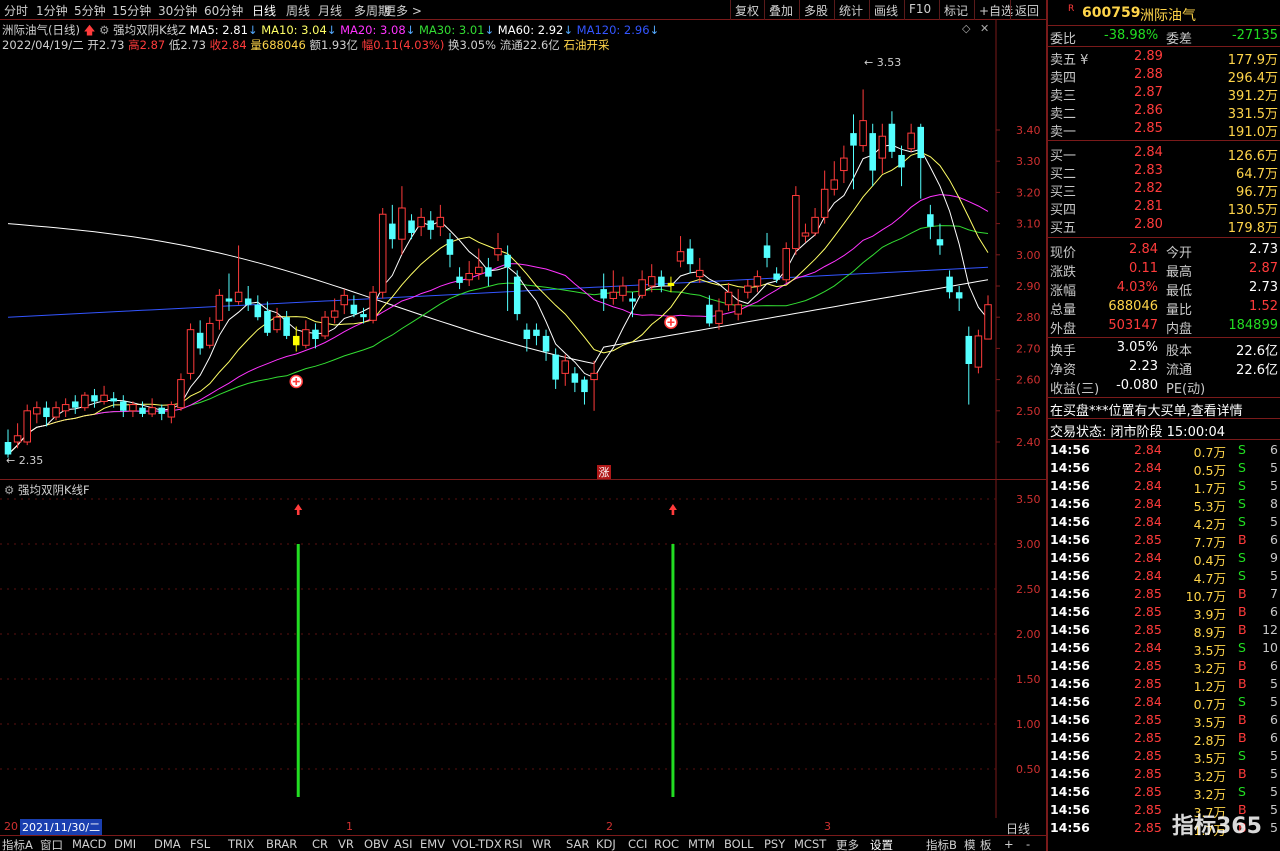  Describe the element at coordinates (17, 844) in the screenshot. I see `indicator-tab-0: 指标A` at that location.